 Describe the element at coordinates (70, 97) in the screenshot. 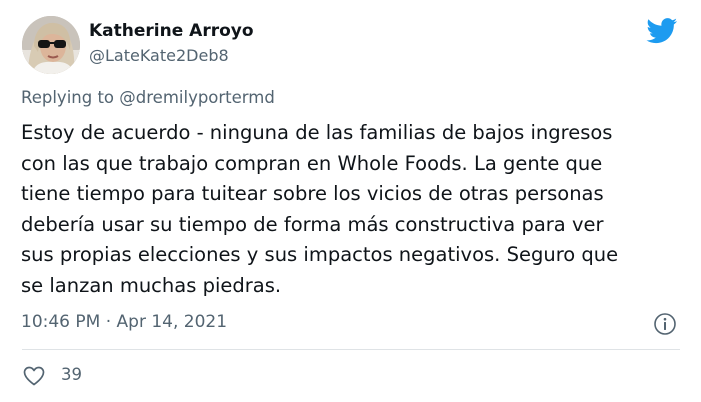

I see `replying-to-label: Replying to` at that location.